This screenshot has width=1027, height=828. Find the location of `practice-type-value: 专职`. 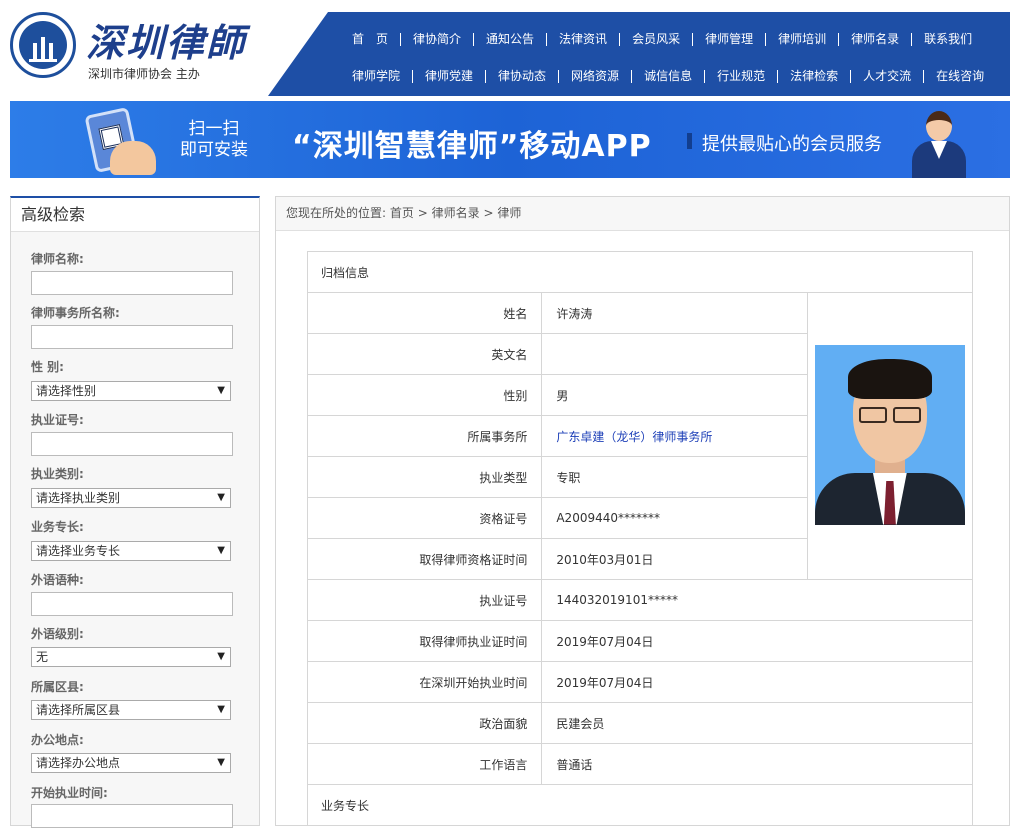

practice-type-value: 专职 is located at coordinates (674, 477).